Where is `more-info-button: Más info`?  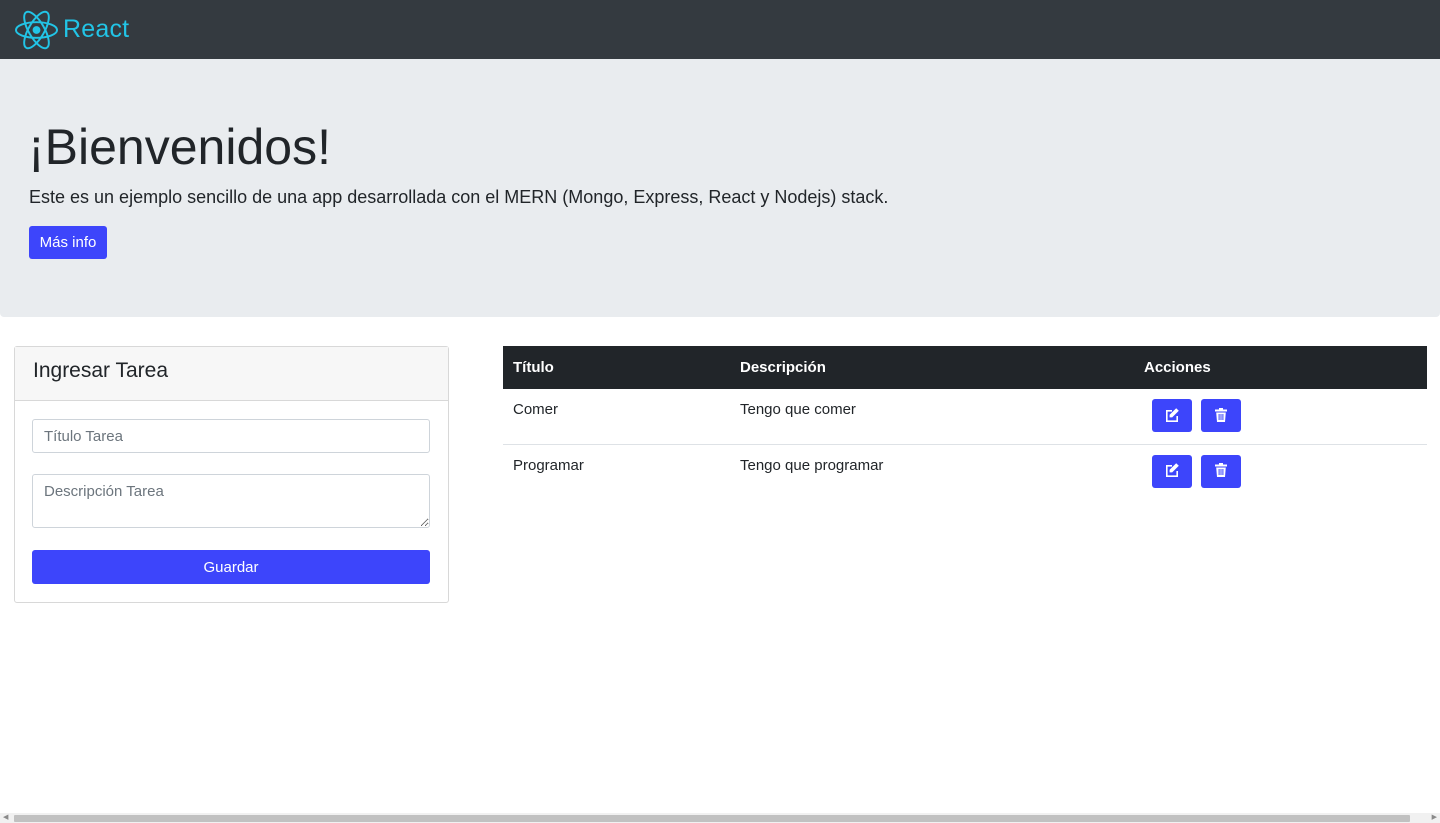
more-info-button: Más info is located at coordinates (68, 242).